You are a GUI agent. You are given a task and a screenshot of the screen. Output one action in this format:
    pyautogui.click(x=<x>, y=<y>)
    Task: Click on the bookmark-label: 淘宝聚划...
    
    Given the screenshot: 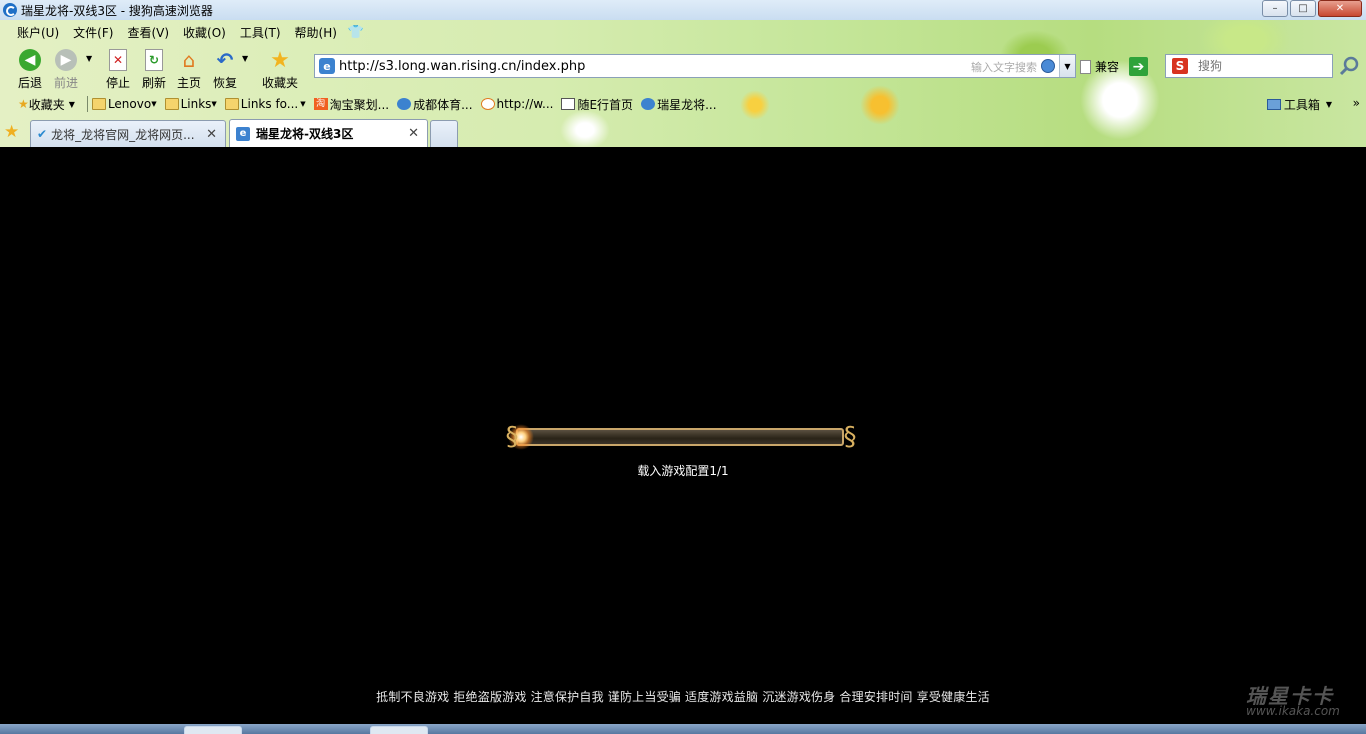 What is the action you would take?
    pyautogui.click(x=359, y=104)
    